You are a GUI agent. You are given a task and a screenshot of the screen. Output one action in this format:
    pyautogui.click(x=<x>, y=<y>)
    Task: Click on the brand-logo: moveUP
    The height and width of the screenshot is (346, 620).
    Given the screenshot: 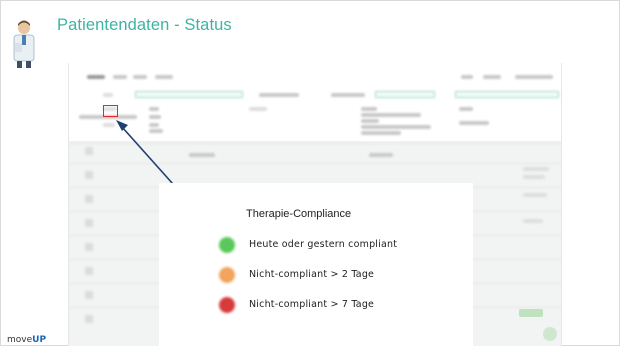 What is the action you would take?
    pyautogui.click(x=27, y=340)
    